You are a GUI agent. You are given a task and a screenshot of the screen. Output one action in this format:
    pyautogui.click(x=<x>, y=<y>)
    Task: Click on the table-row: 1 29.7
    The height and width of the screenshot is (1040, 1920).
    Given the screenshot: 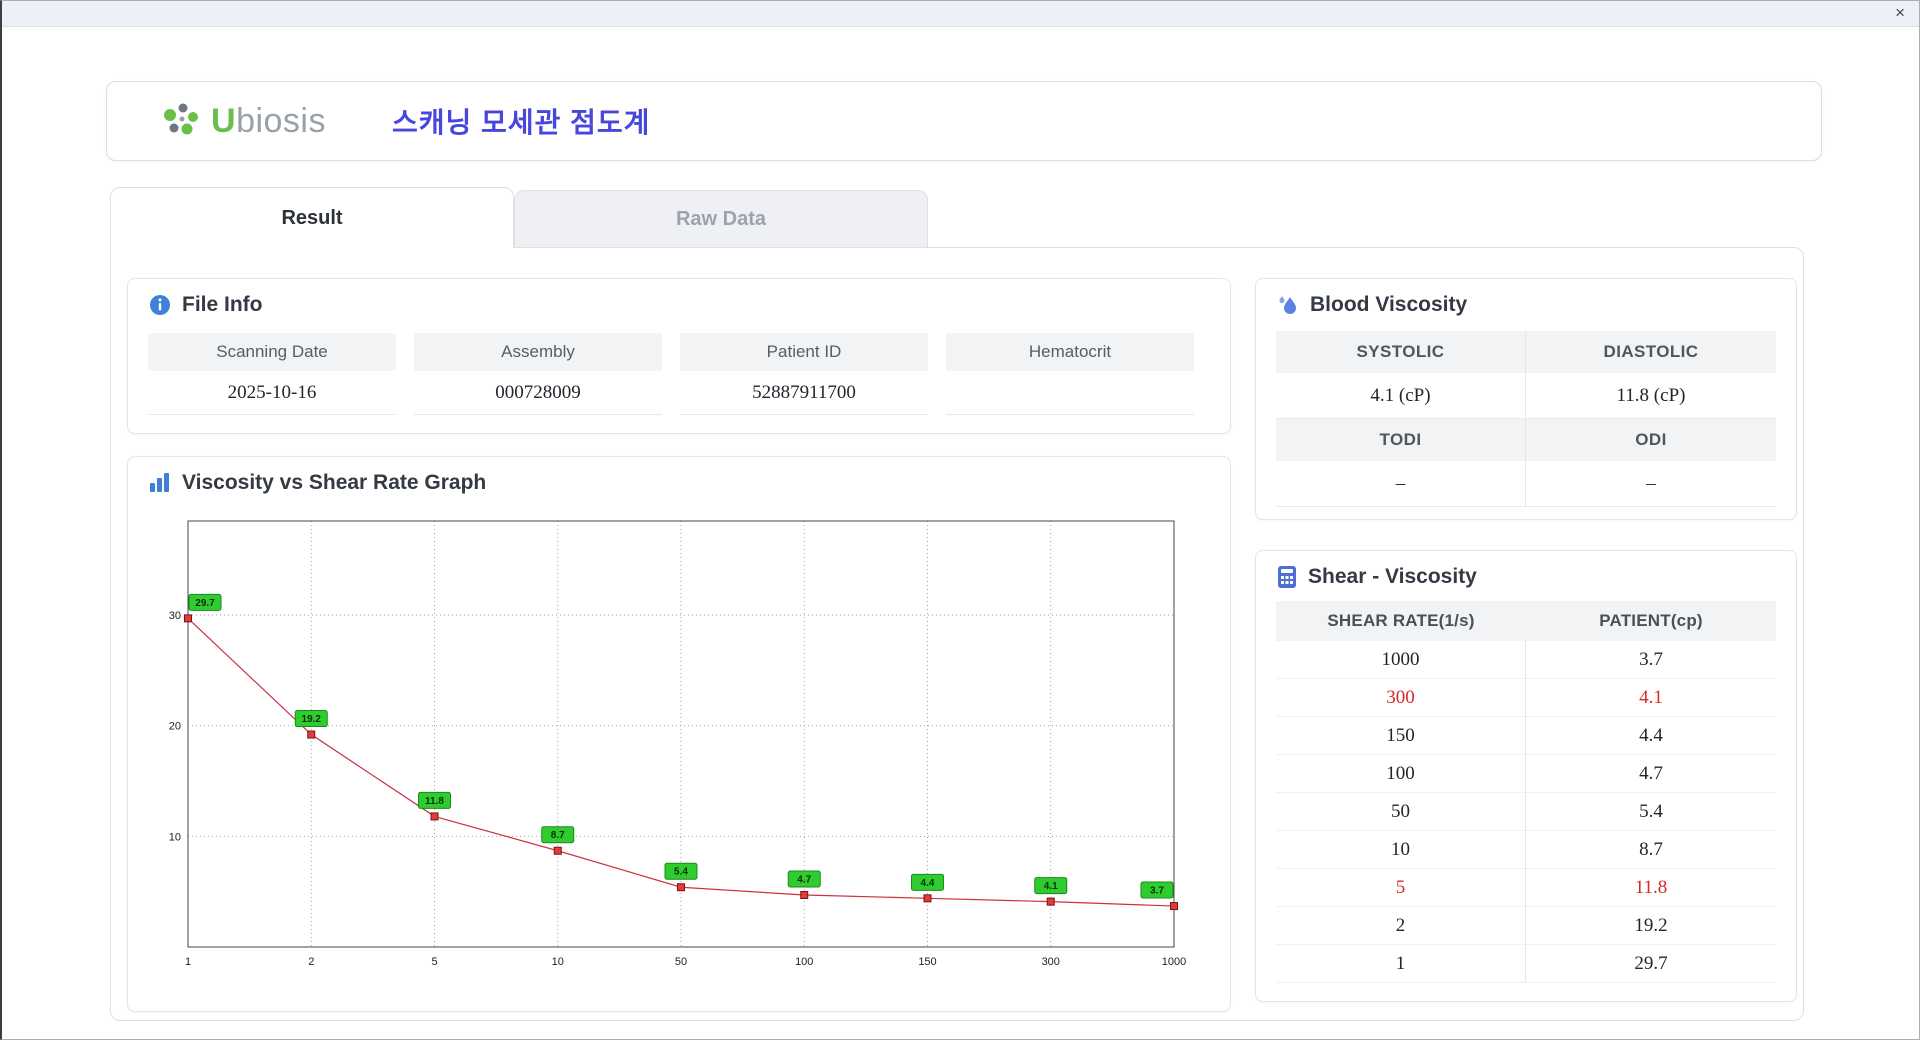 What is the action you would take?
    pyautogui.click(x=1526, y=964)
    